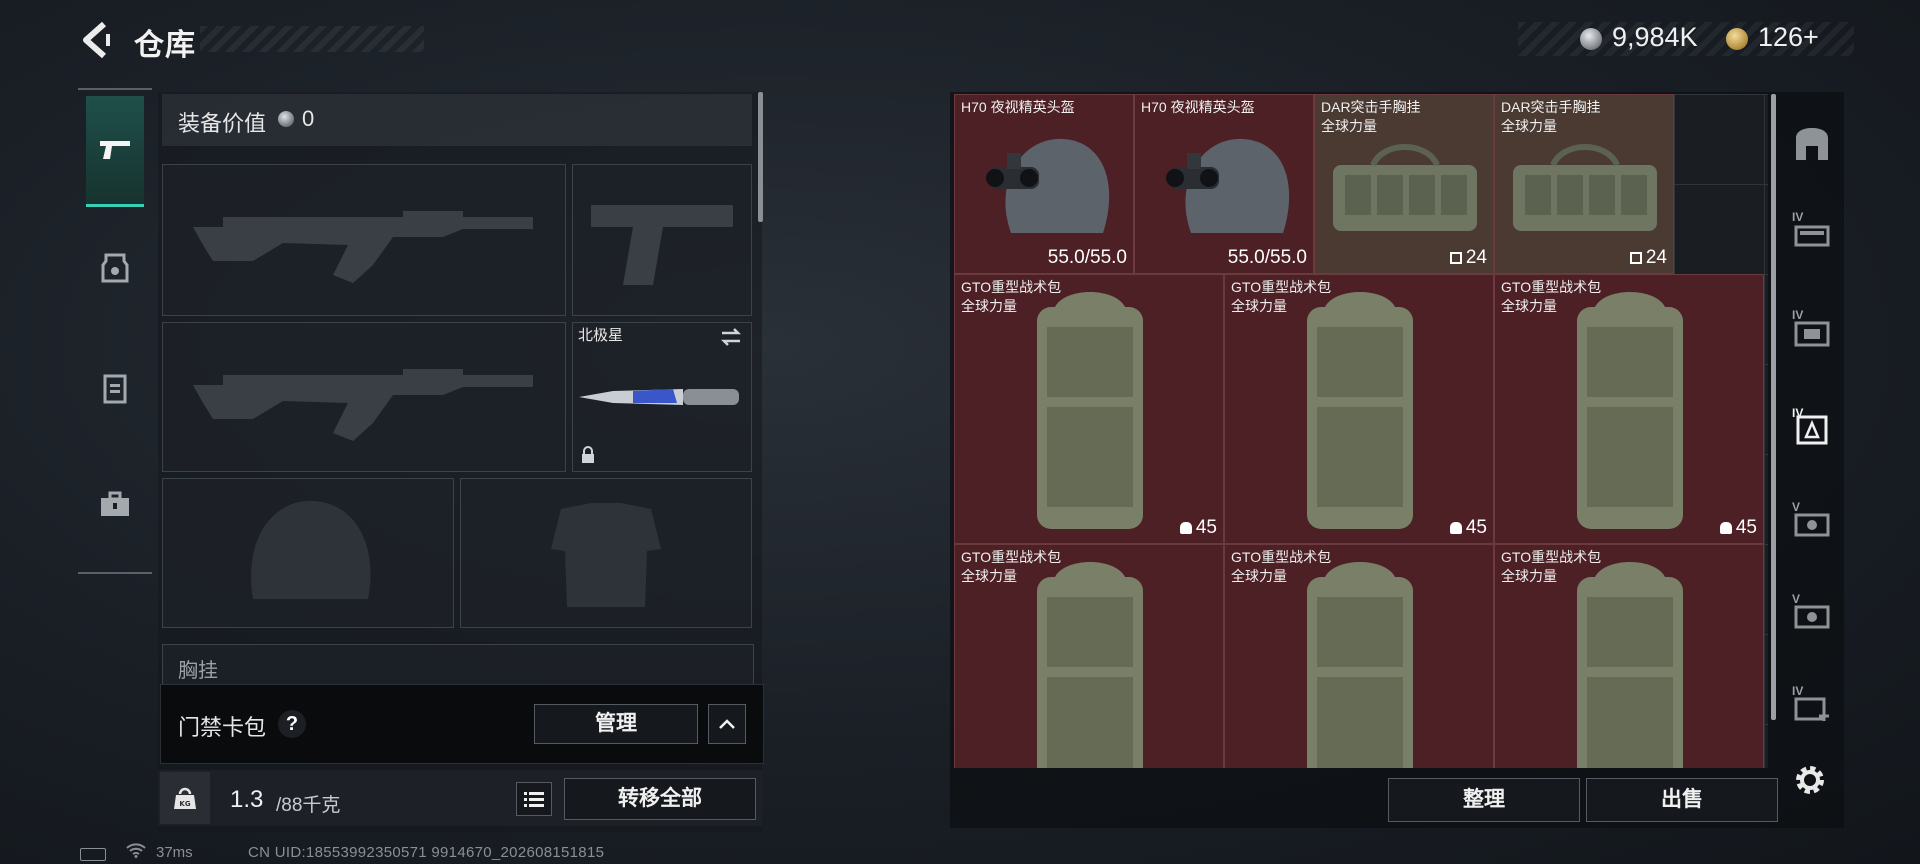  I want to click on vault-icon, so click(1812, 144).